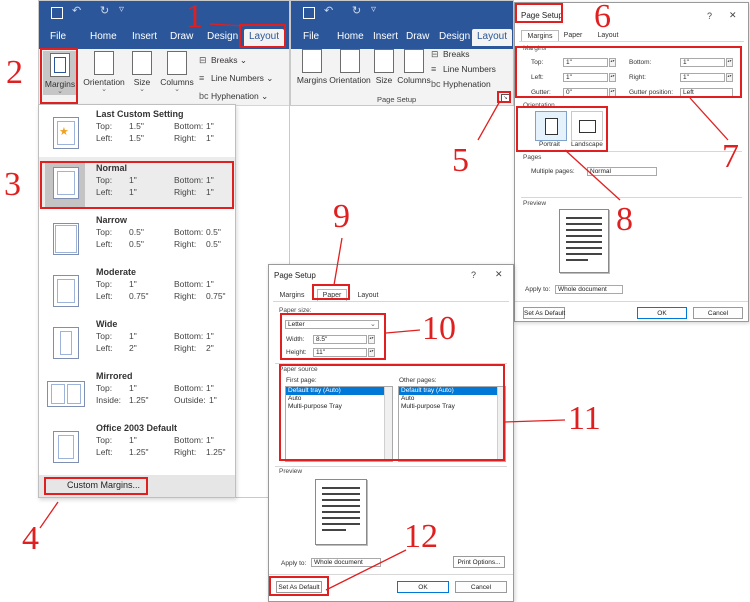 The image size is (750, 602). What do you see at coordinates (402, 14) in the screenshot?
I see `title-bar: ↶ ↻ ▿` at bounding box center [402, 14].